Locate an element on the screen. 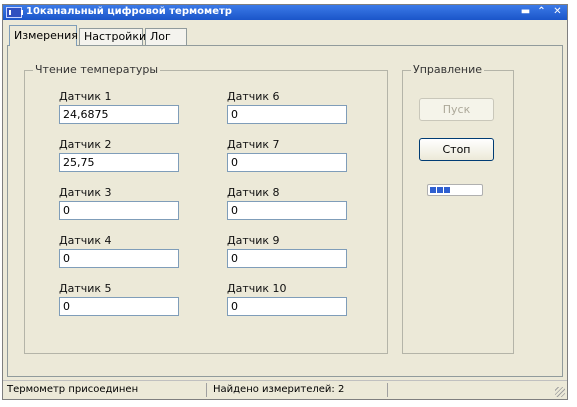  sensor-8-field: 0 is located at coordinates (287, 210).